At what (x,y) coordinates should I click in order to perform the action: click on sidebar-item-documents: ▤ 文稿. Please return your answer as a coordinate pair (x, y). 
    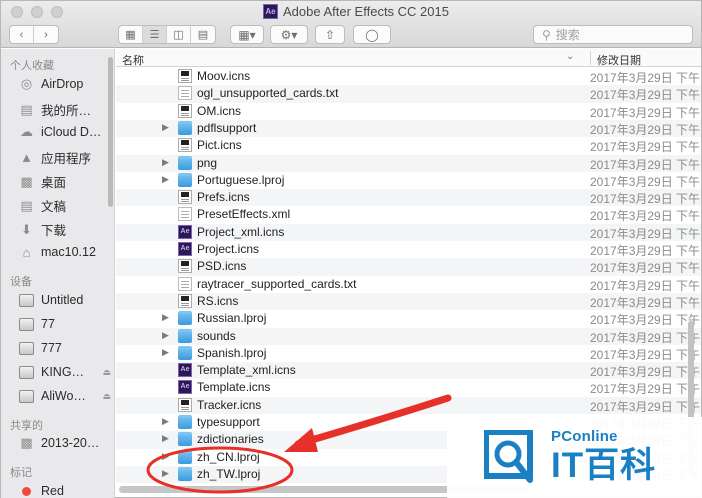
    Looking at the image, I should click on (64, 205).